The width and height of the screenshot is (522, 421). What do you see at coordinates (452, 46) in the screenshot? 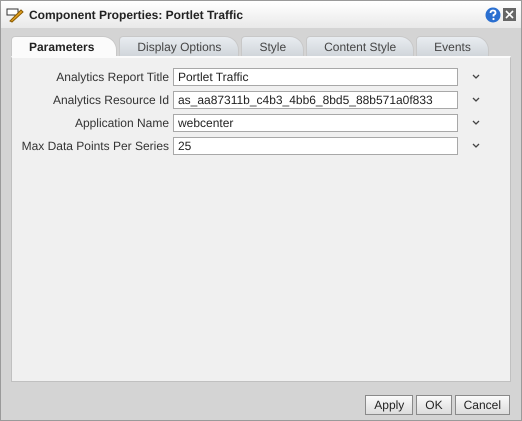
I see `tab: Events` at bounding box center [452, 46].